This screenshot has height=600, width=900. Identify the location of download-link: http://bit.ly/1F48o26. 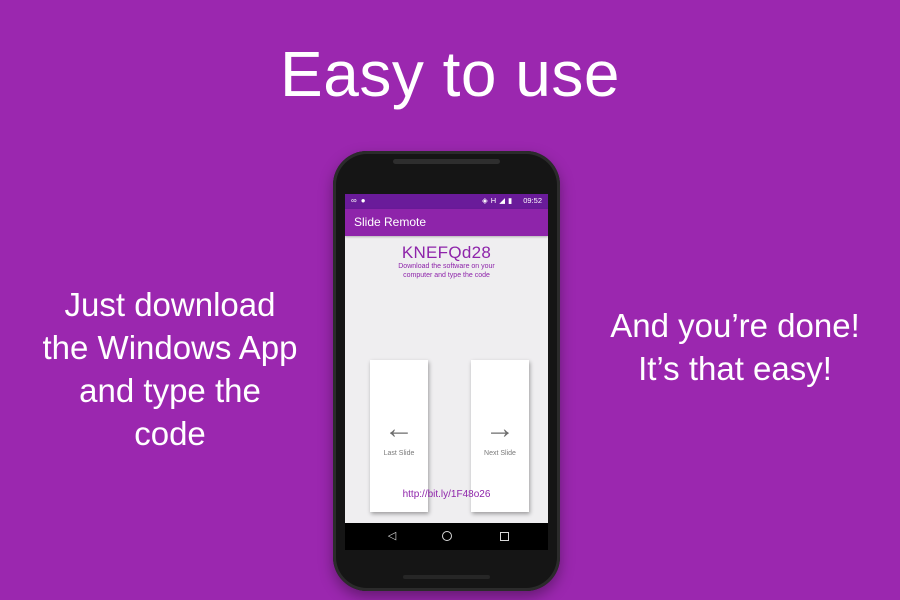
(446, 494).